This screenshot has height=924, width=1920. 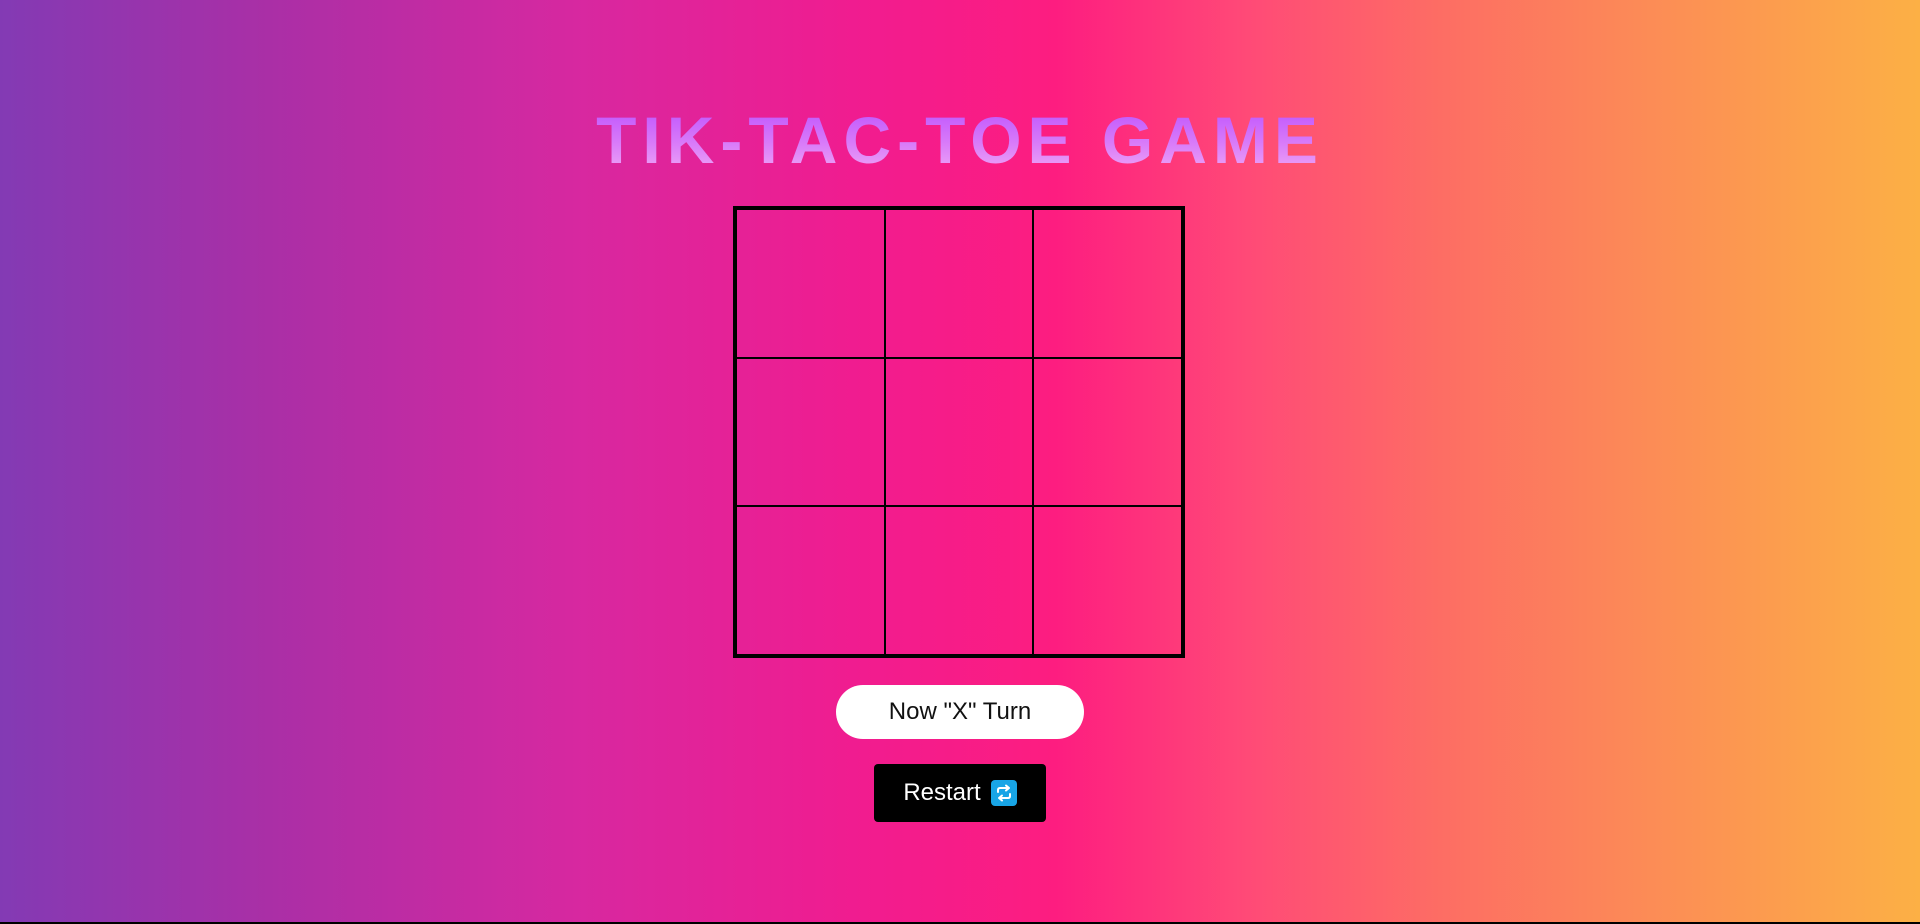 I want to click on repeat-icon, so click(x=1003, y=793).